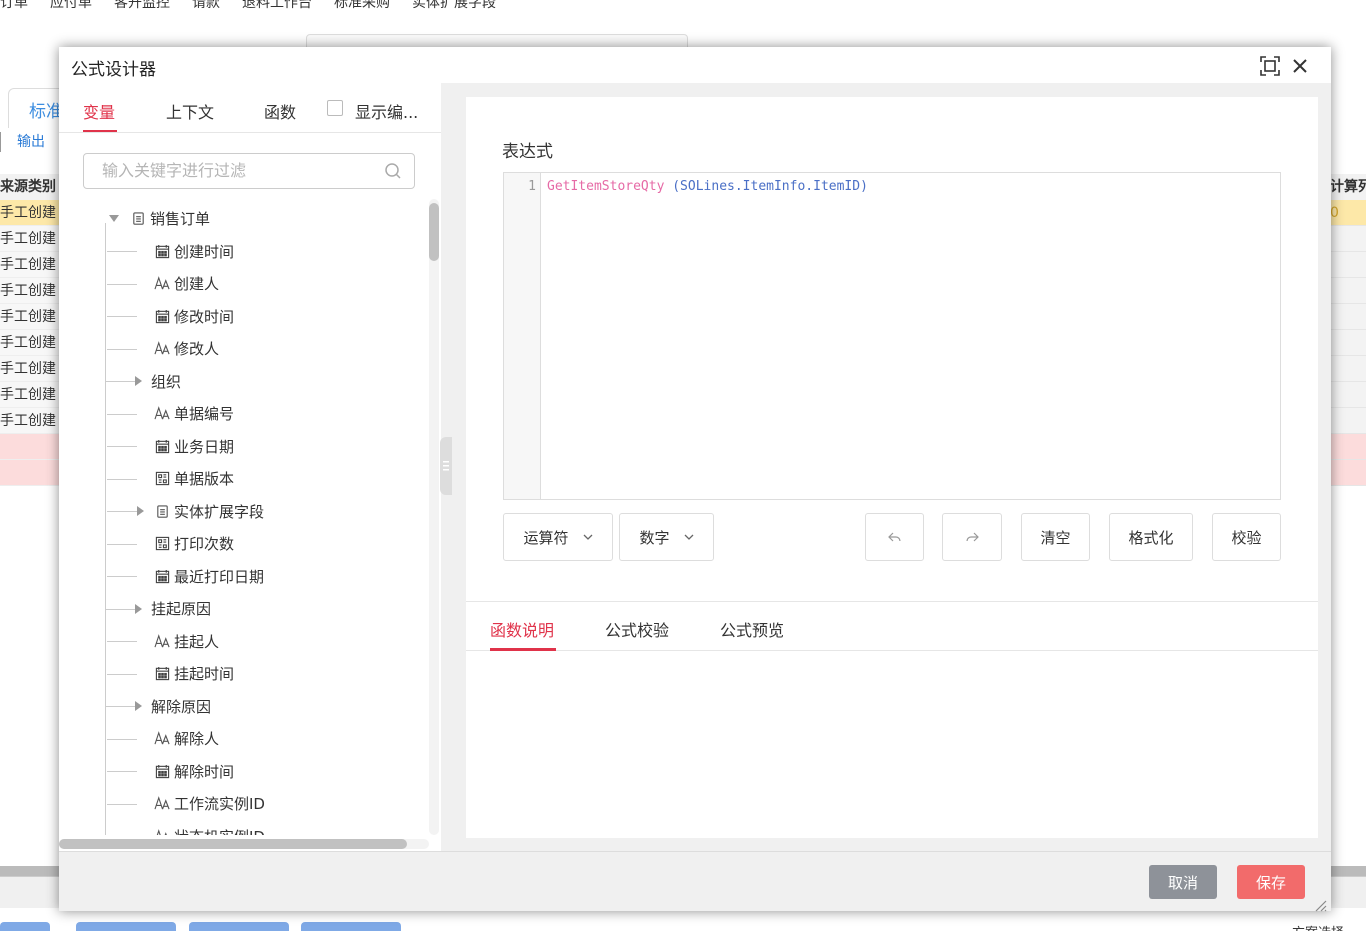  I want to click on tree-item: 业务日期, so click(171, 446).